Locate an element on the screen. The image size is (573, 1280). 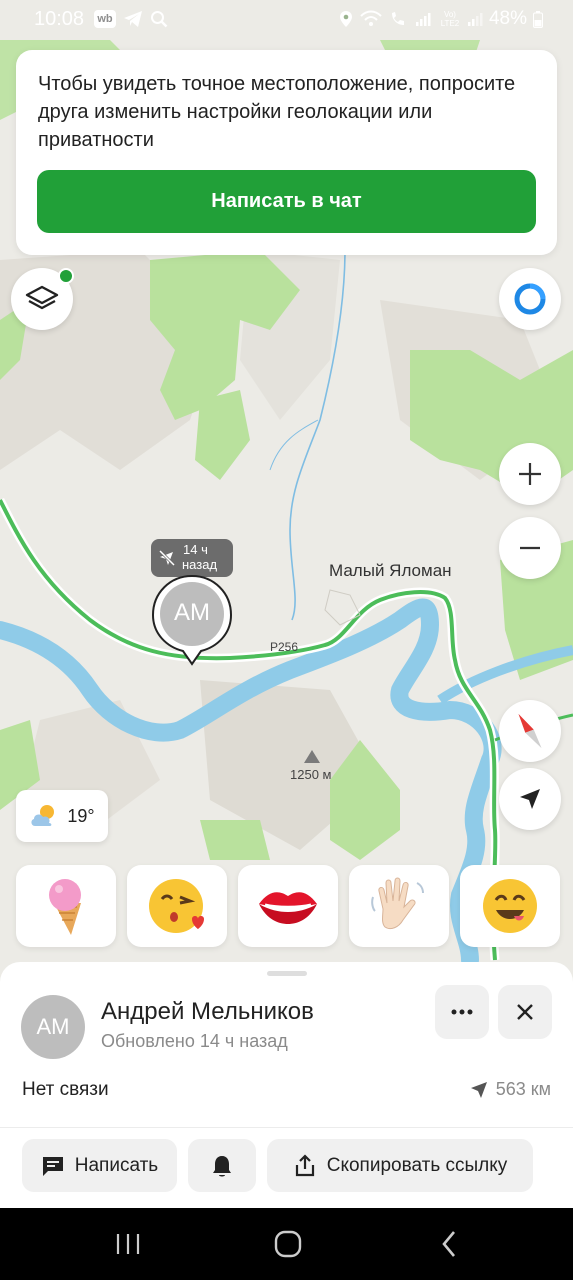
close-button is located at coordinates (525, 1012).